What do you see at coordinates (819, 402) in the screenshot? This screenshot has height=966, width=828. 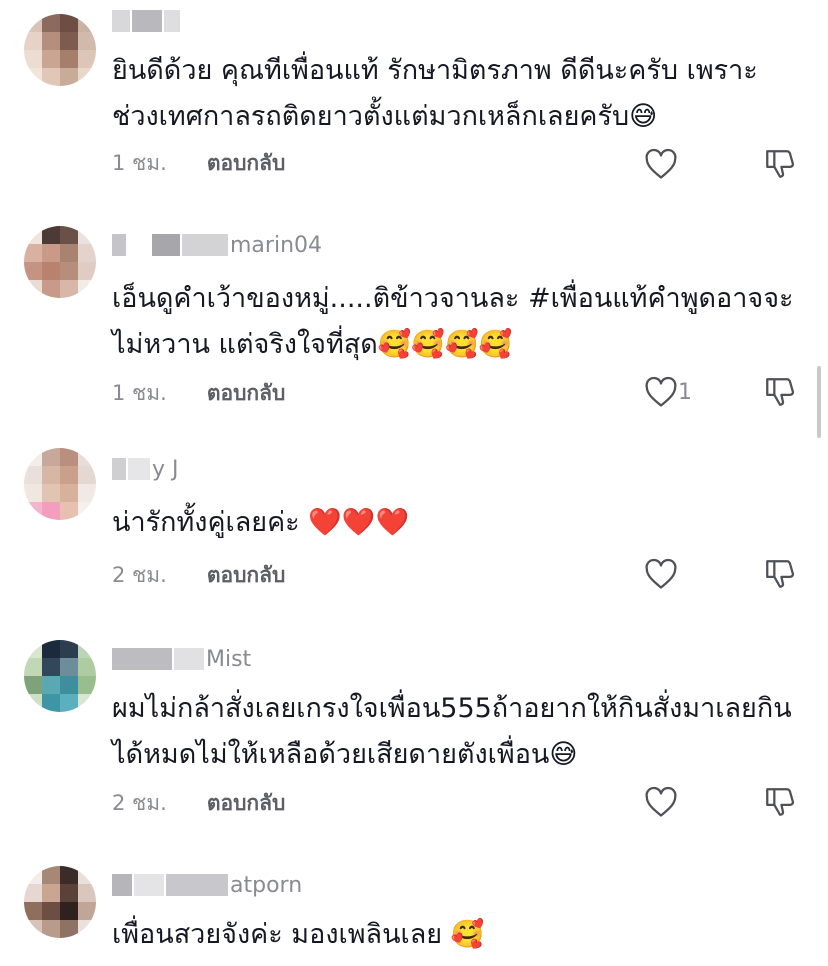 I see `scrollbar` at bounding box center [819, 402].